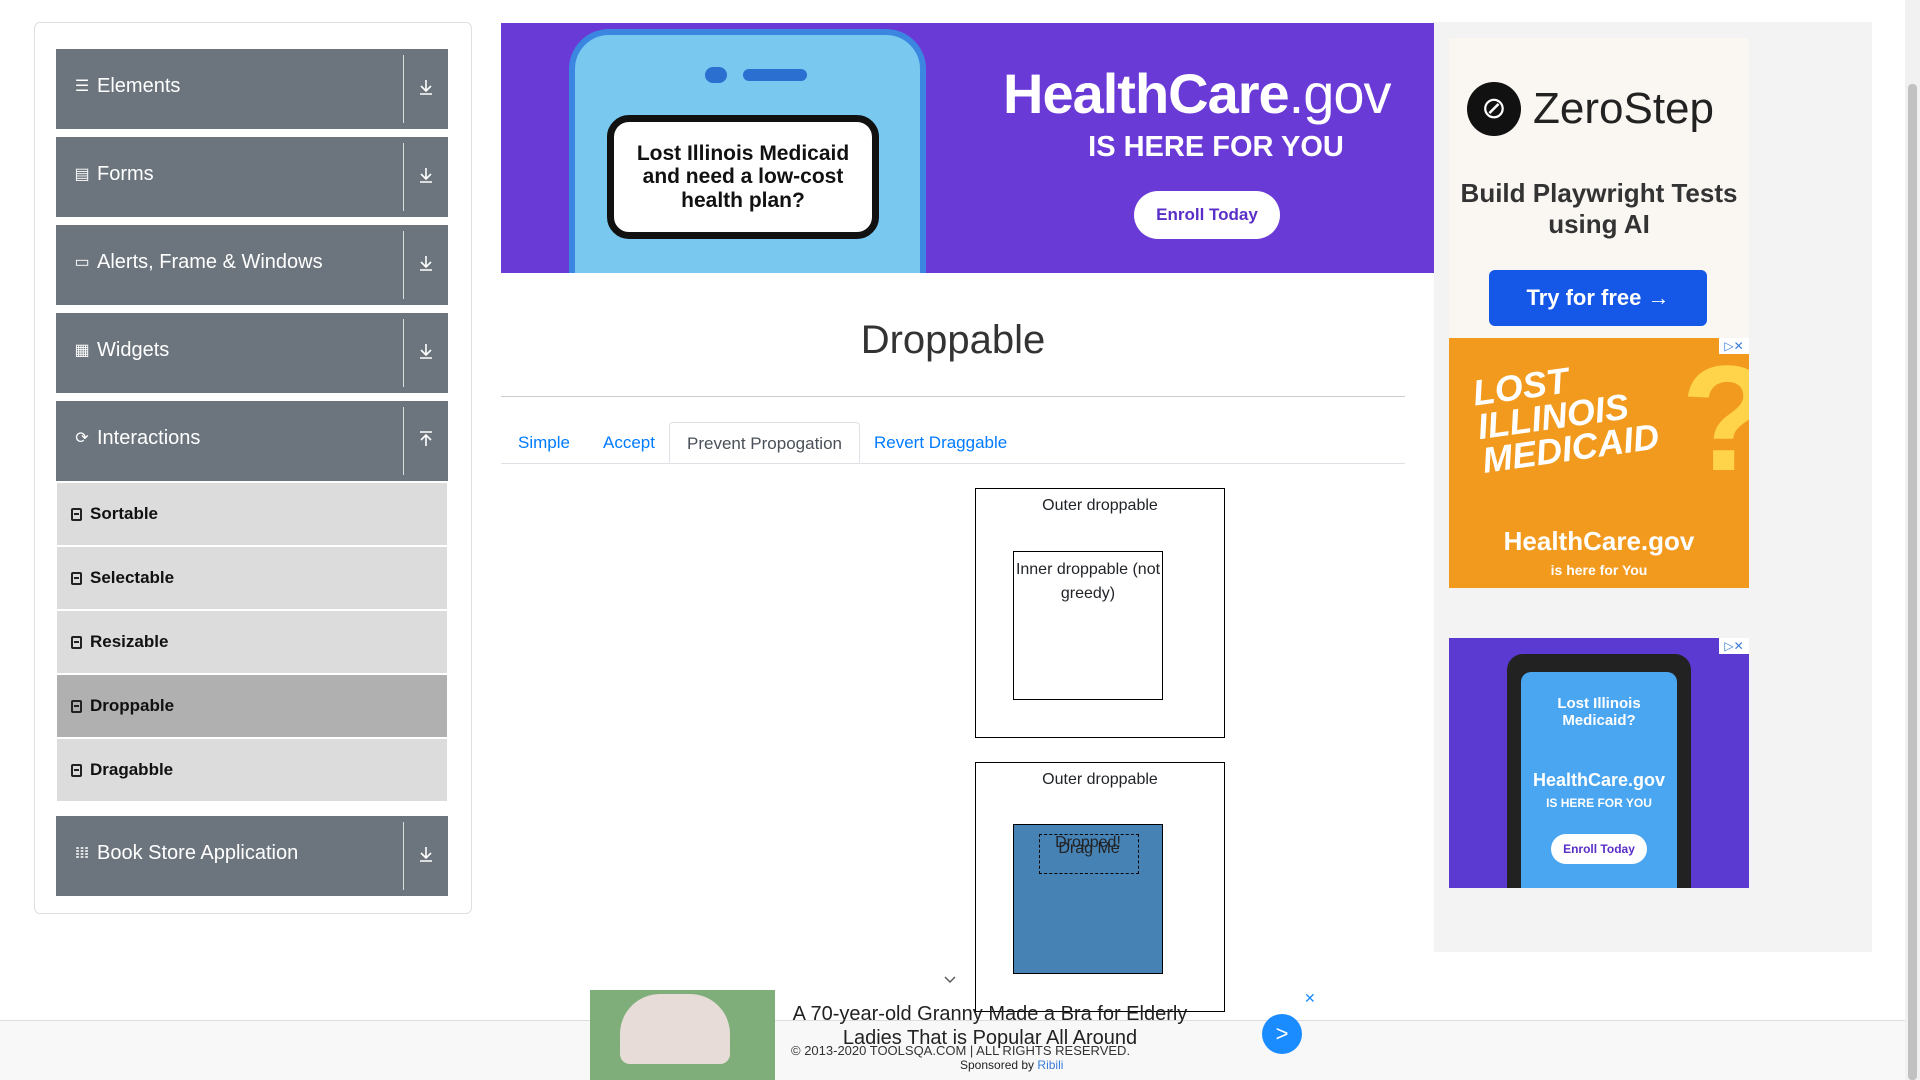 The image size is (1920, 1080). Describe the element at coordinates (133, 350) in the screenshot. I see `group-label: Widgets` at that location.